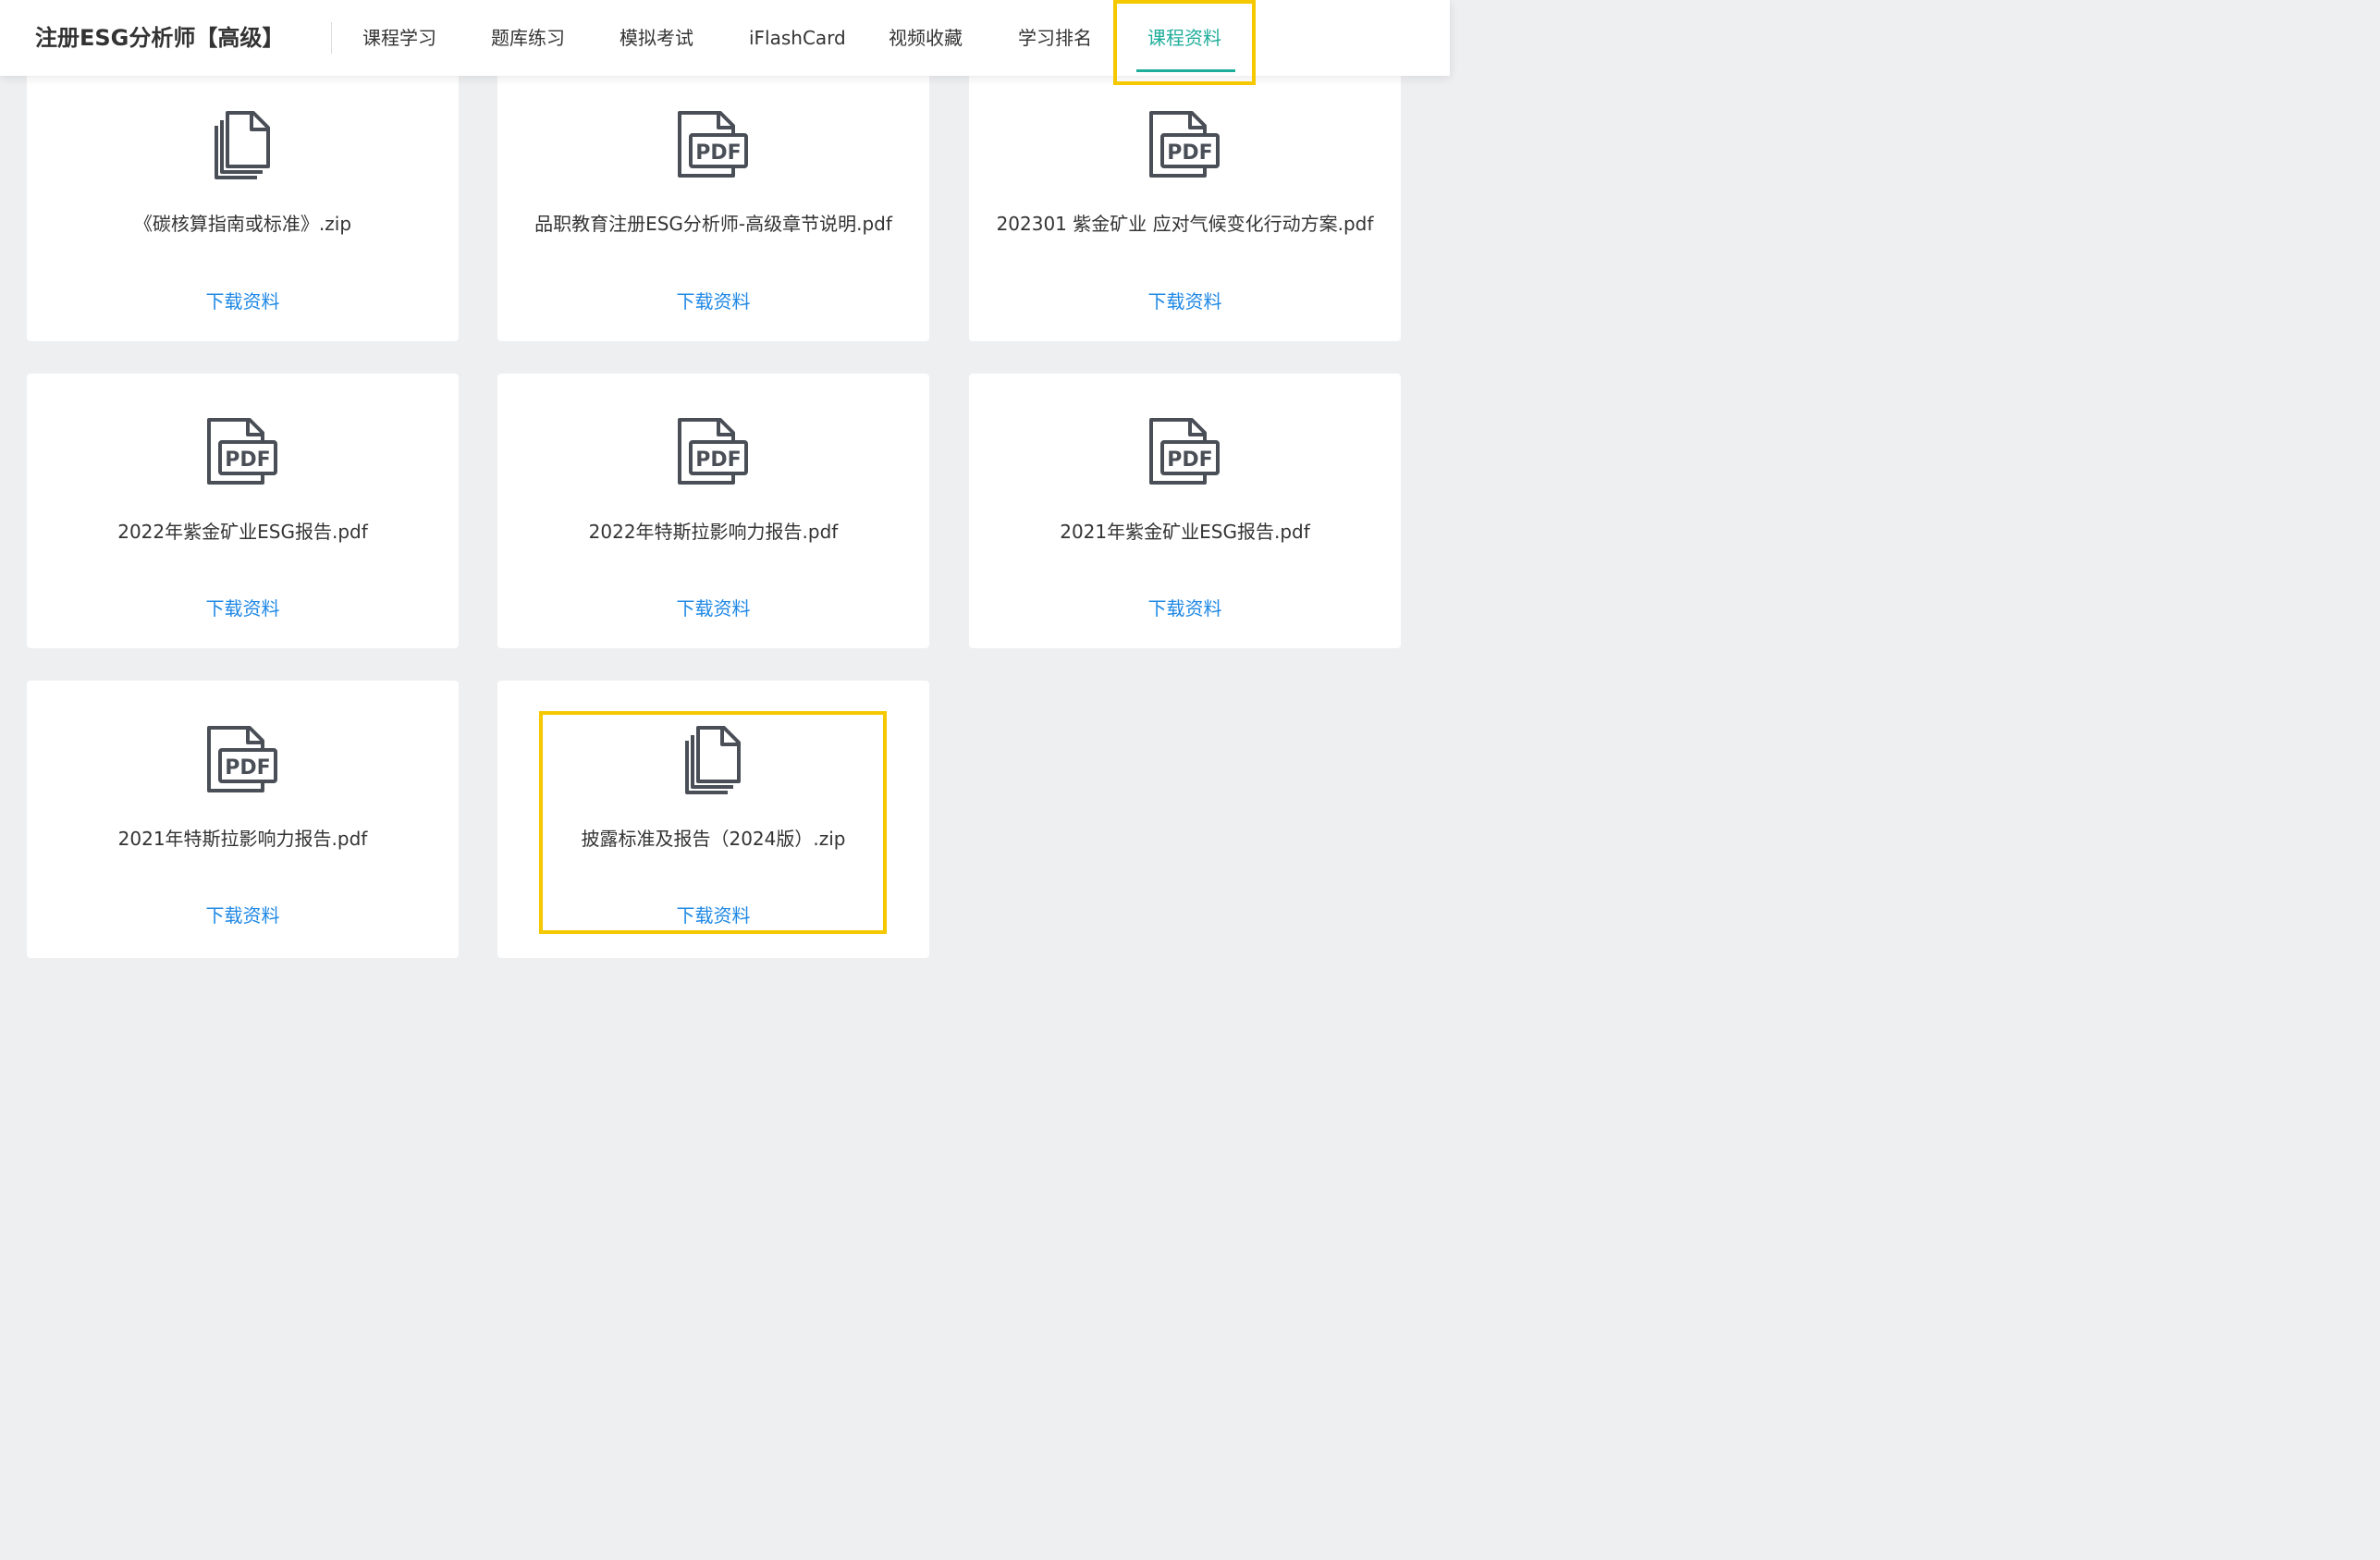  Describe the element at coordinates (528, 38) in the screenshot. I see `tab-question-bank: 题库练习` at that location.